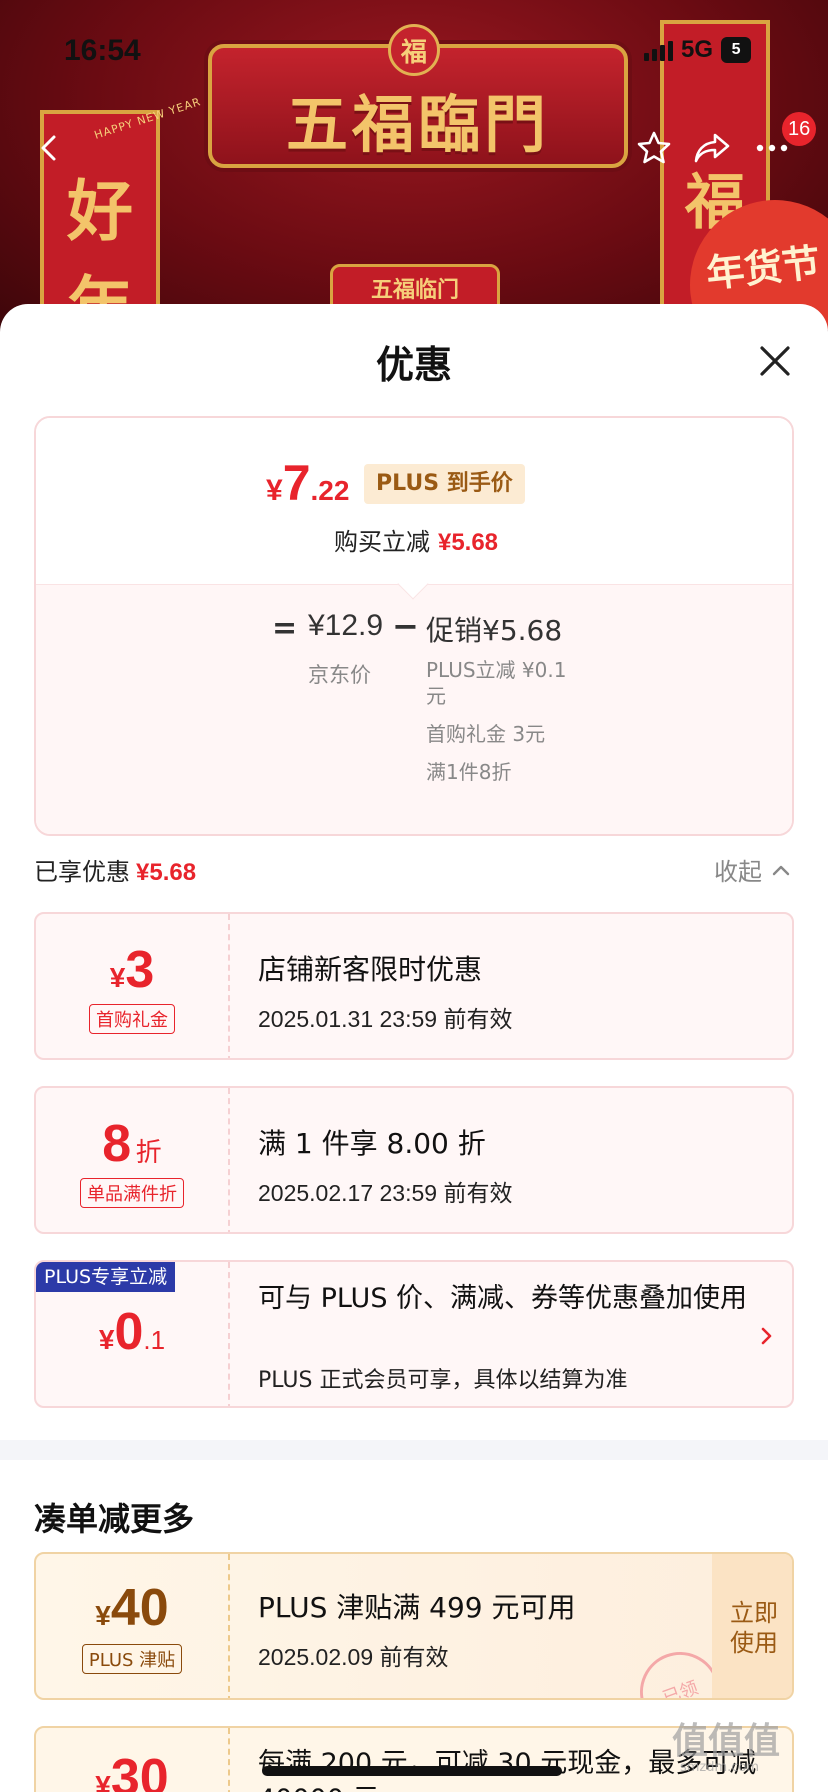 The image size is (828, 1792). What do you see at coordinates (503, 1298) in the screenshot?
I see `coupon-title: 可与 PLUS 价、满减、券等优惠叠加使用` at bounding box center [503, 1298].